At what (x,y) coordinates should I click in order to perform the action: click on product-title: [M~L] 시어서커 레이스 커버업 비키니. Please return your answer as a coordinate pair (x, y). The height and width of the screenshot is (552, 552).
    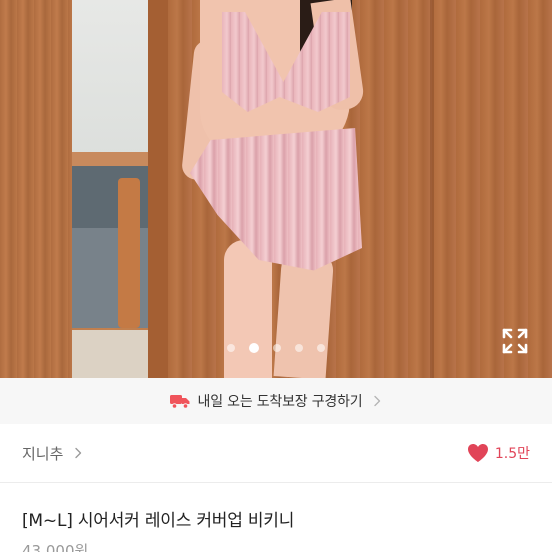
    Looking at the image, I should click on (158, 521).